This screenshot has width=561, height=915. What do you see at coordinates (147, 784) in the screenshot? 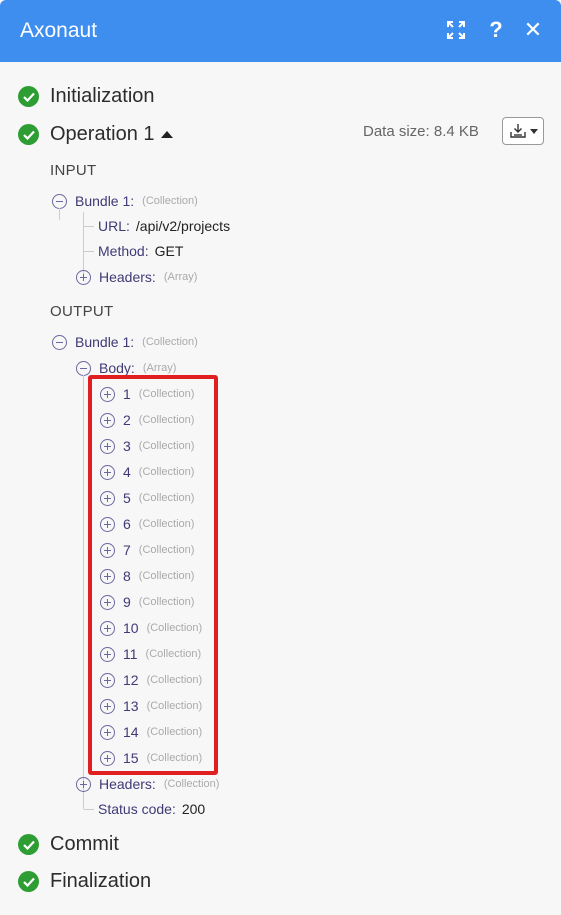
I see `output-headers-row: Headers: (Collection)` at bounding box center [147, 784].